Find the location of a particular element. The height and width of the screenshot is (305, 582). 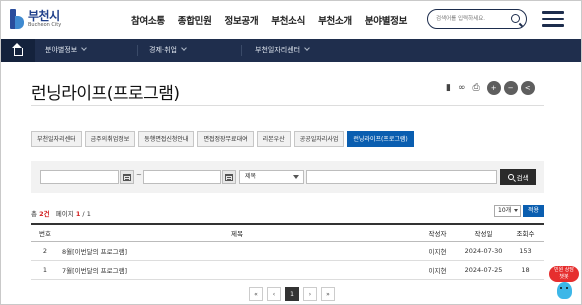

list-summary: 총 2건 페이지 1 / 1 is located at coordinates (61, 214).